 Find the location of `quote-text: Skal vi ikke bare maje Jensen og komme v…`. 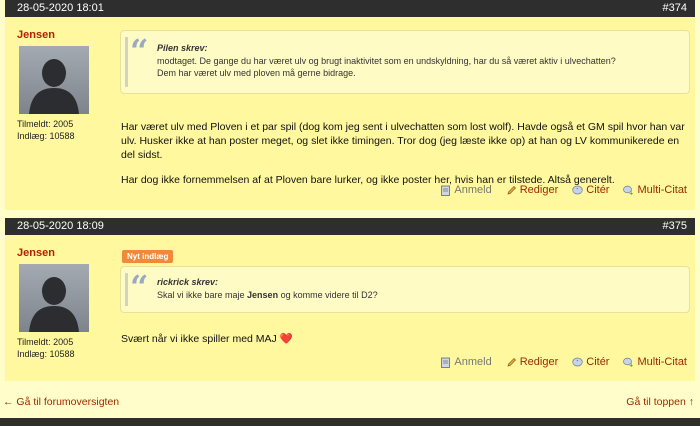

quote-text: Skal vi ikke bare maje Jensen og komme v… is located at coordinates (417, 295).